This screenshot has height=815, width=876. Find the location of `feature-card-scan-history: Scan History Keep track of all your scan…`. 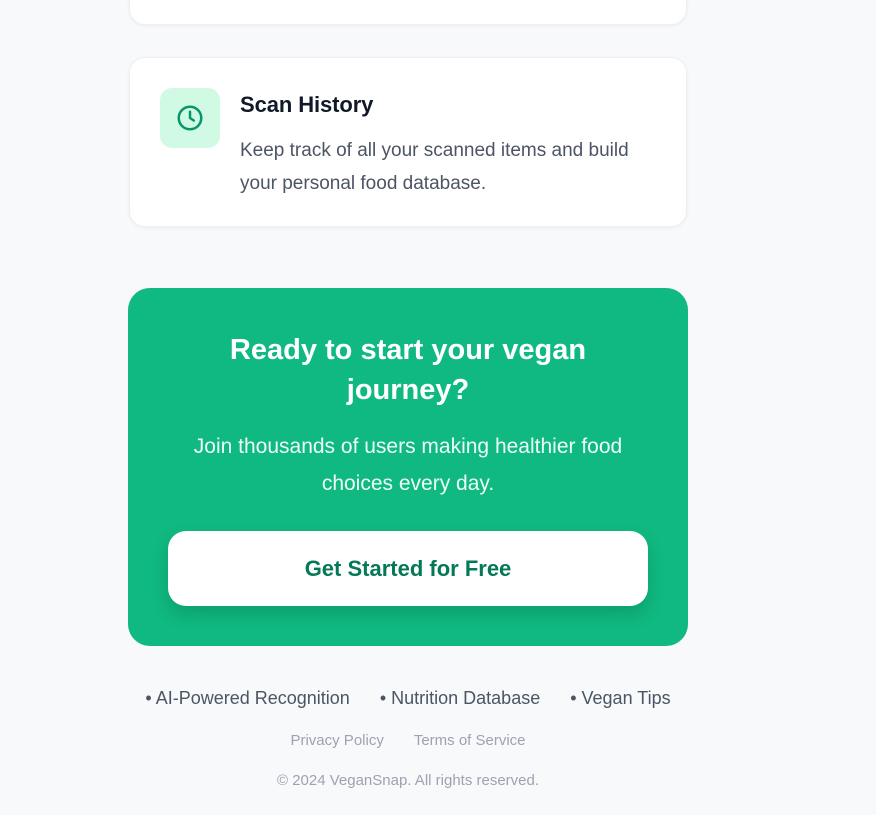

feature-card-scan-history: Scan History Keep track of all your scan… is located at coordinates (408, 142).